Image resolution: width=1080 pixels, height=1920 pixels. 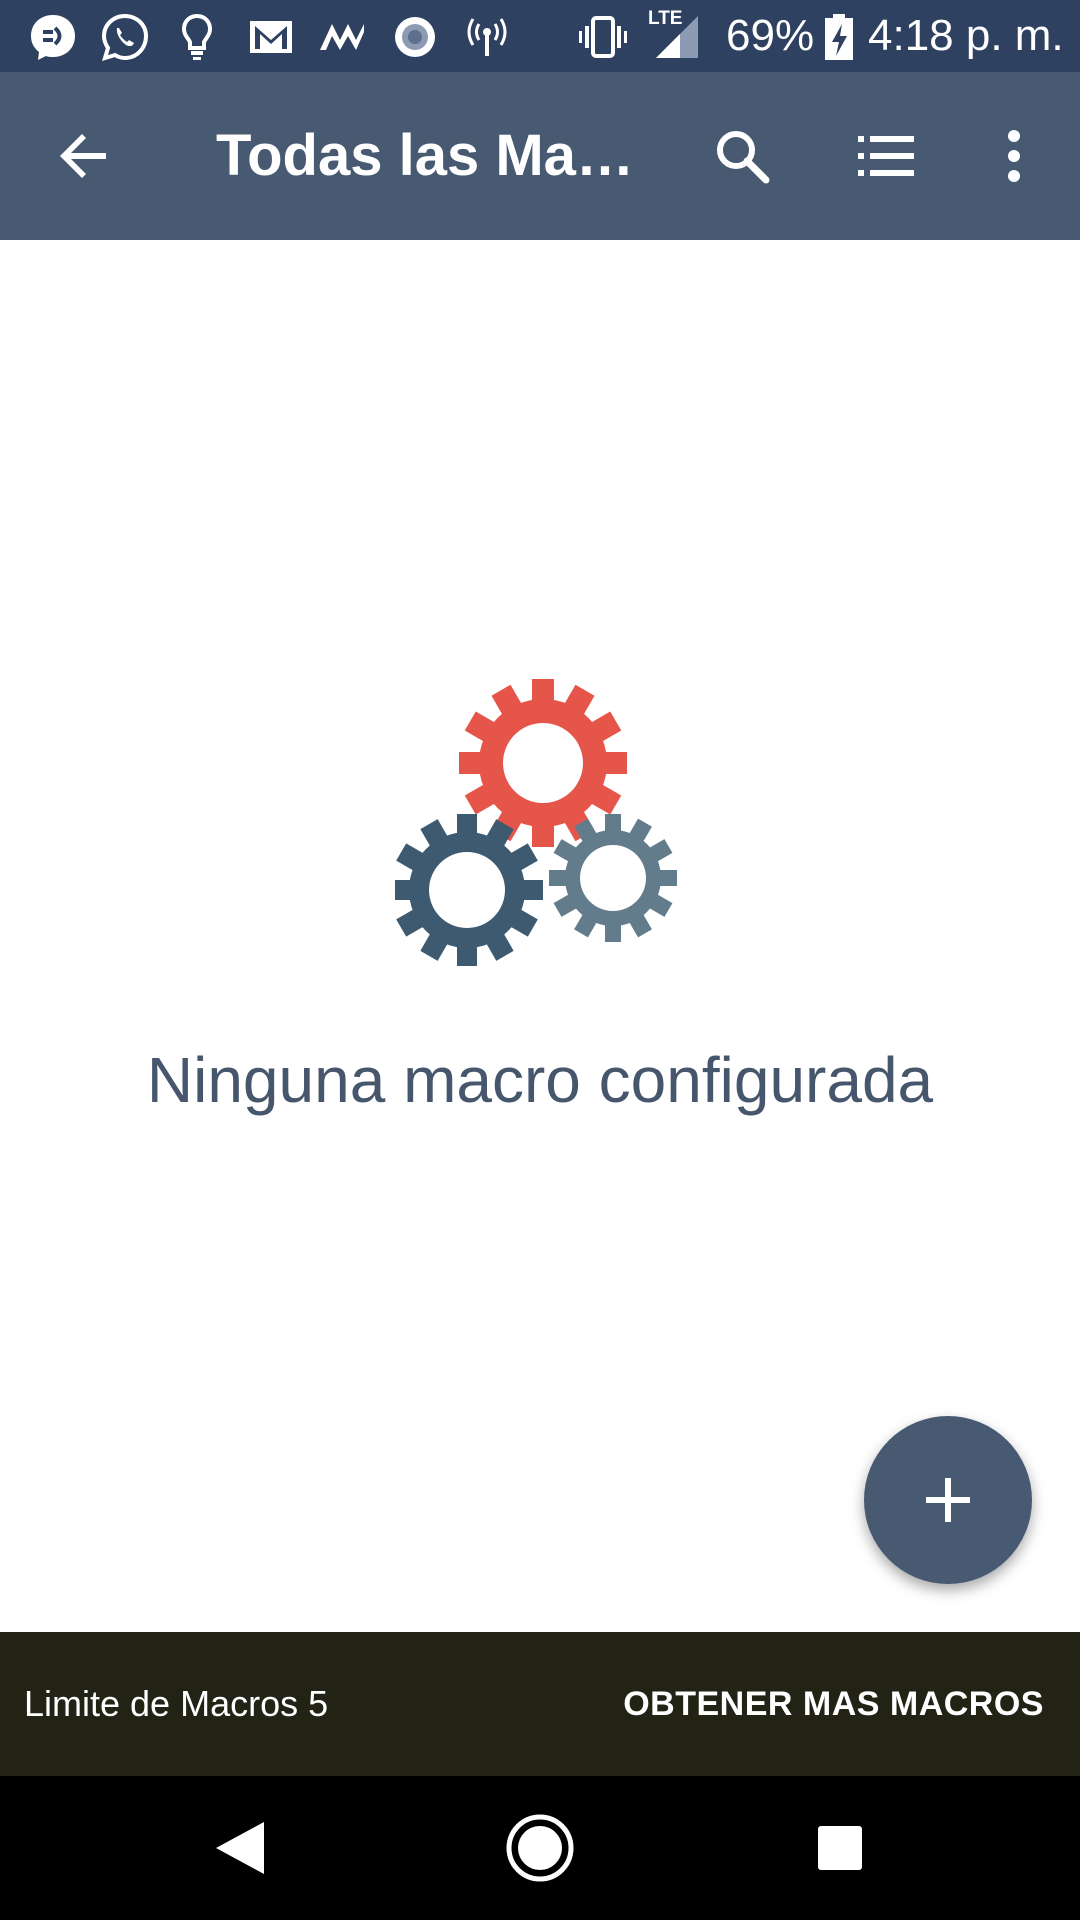 I want to click on whatsapp-icon, so click(x=125, y=37).